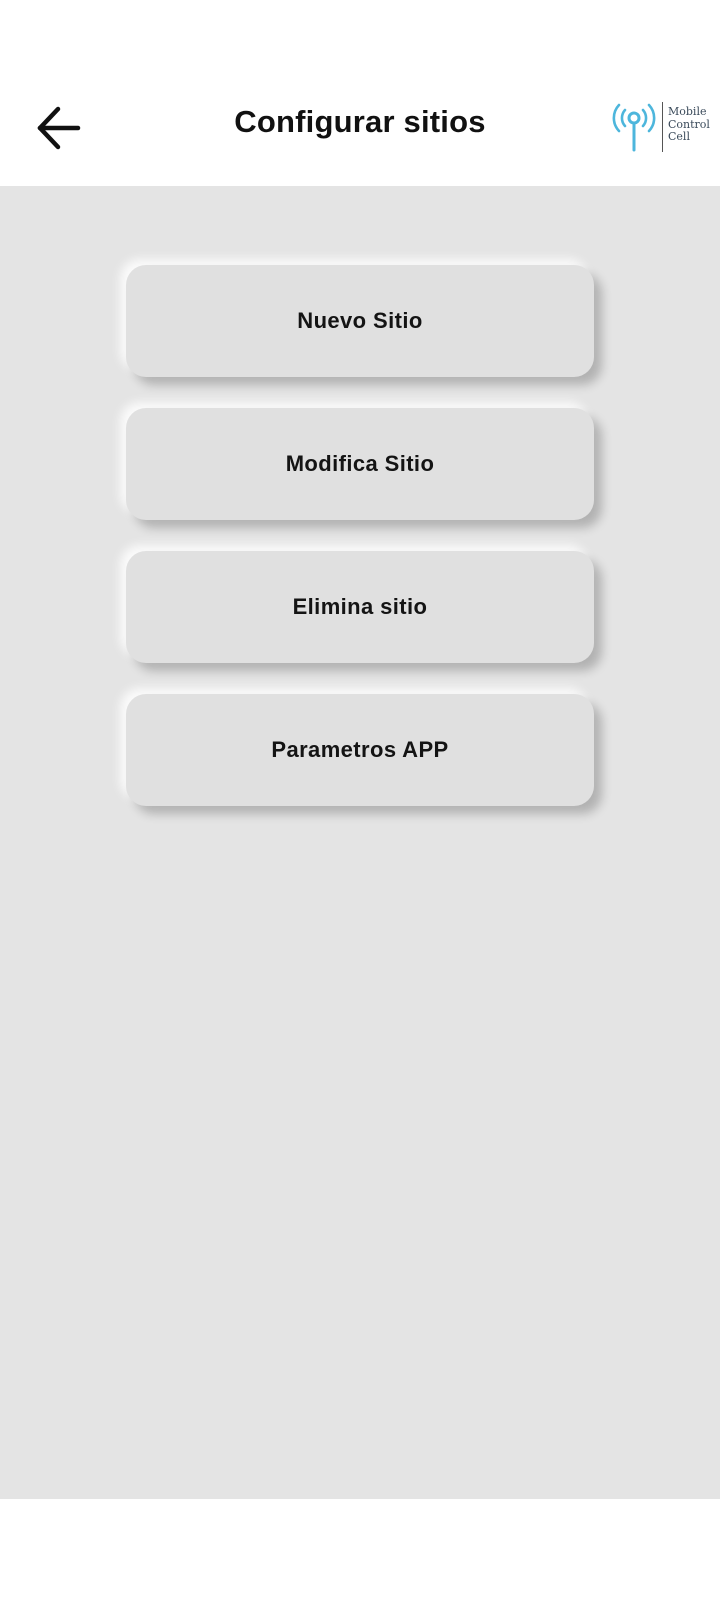 The width and height of the screenshot is (720, 1600). Describe the element at coordinates (687, 111) in the screenshot. I see `logo-line-mobile: Mobile` at that location.